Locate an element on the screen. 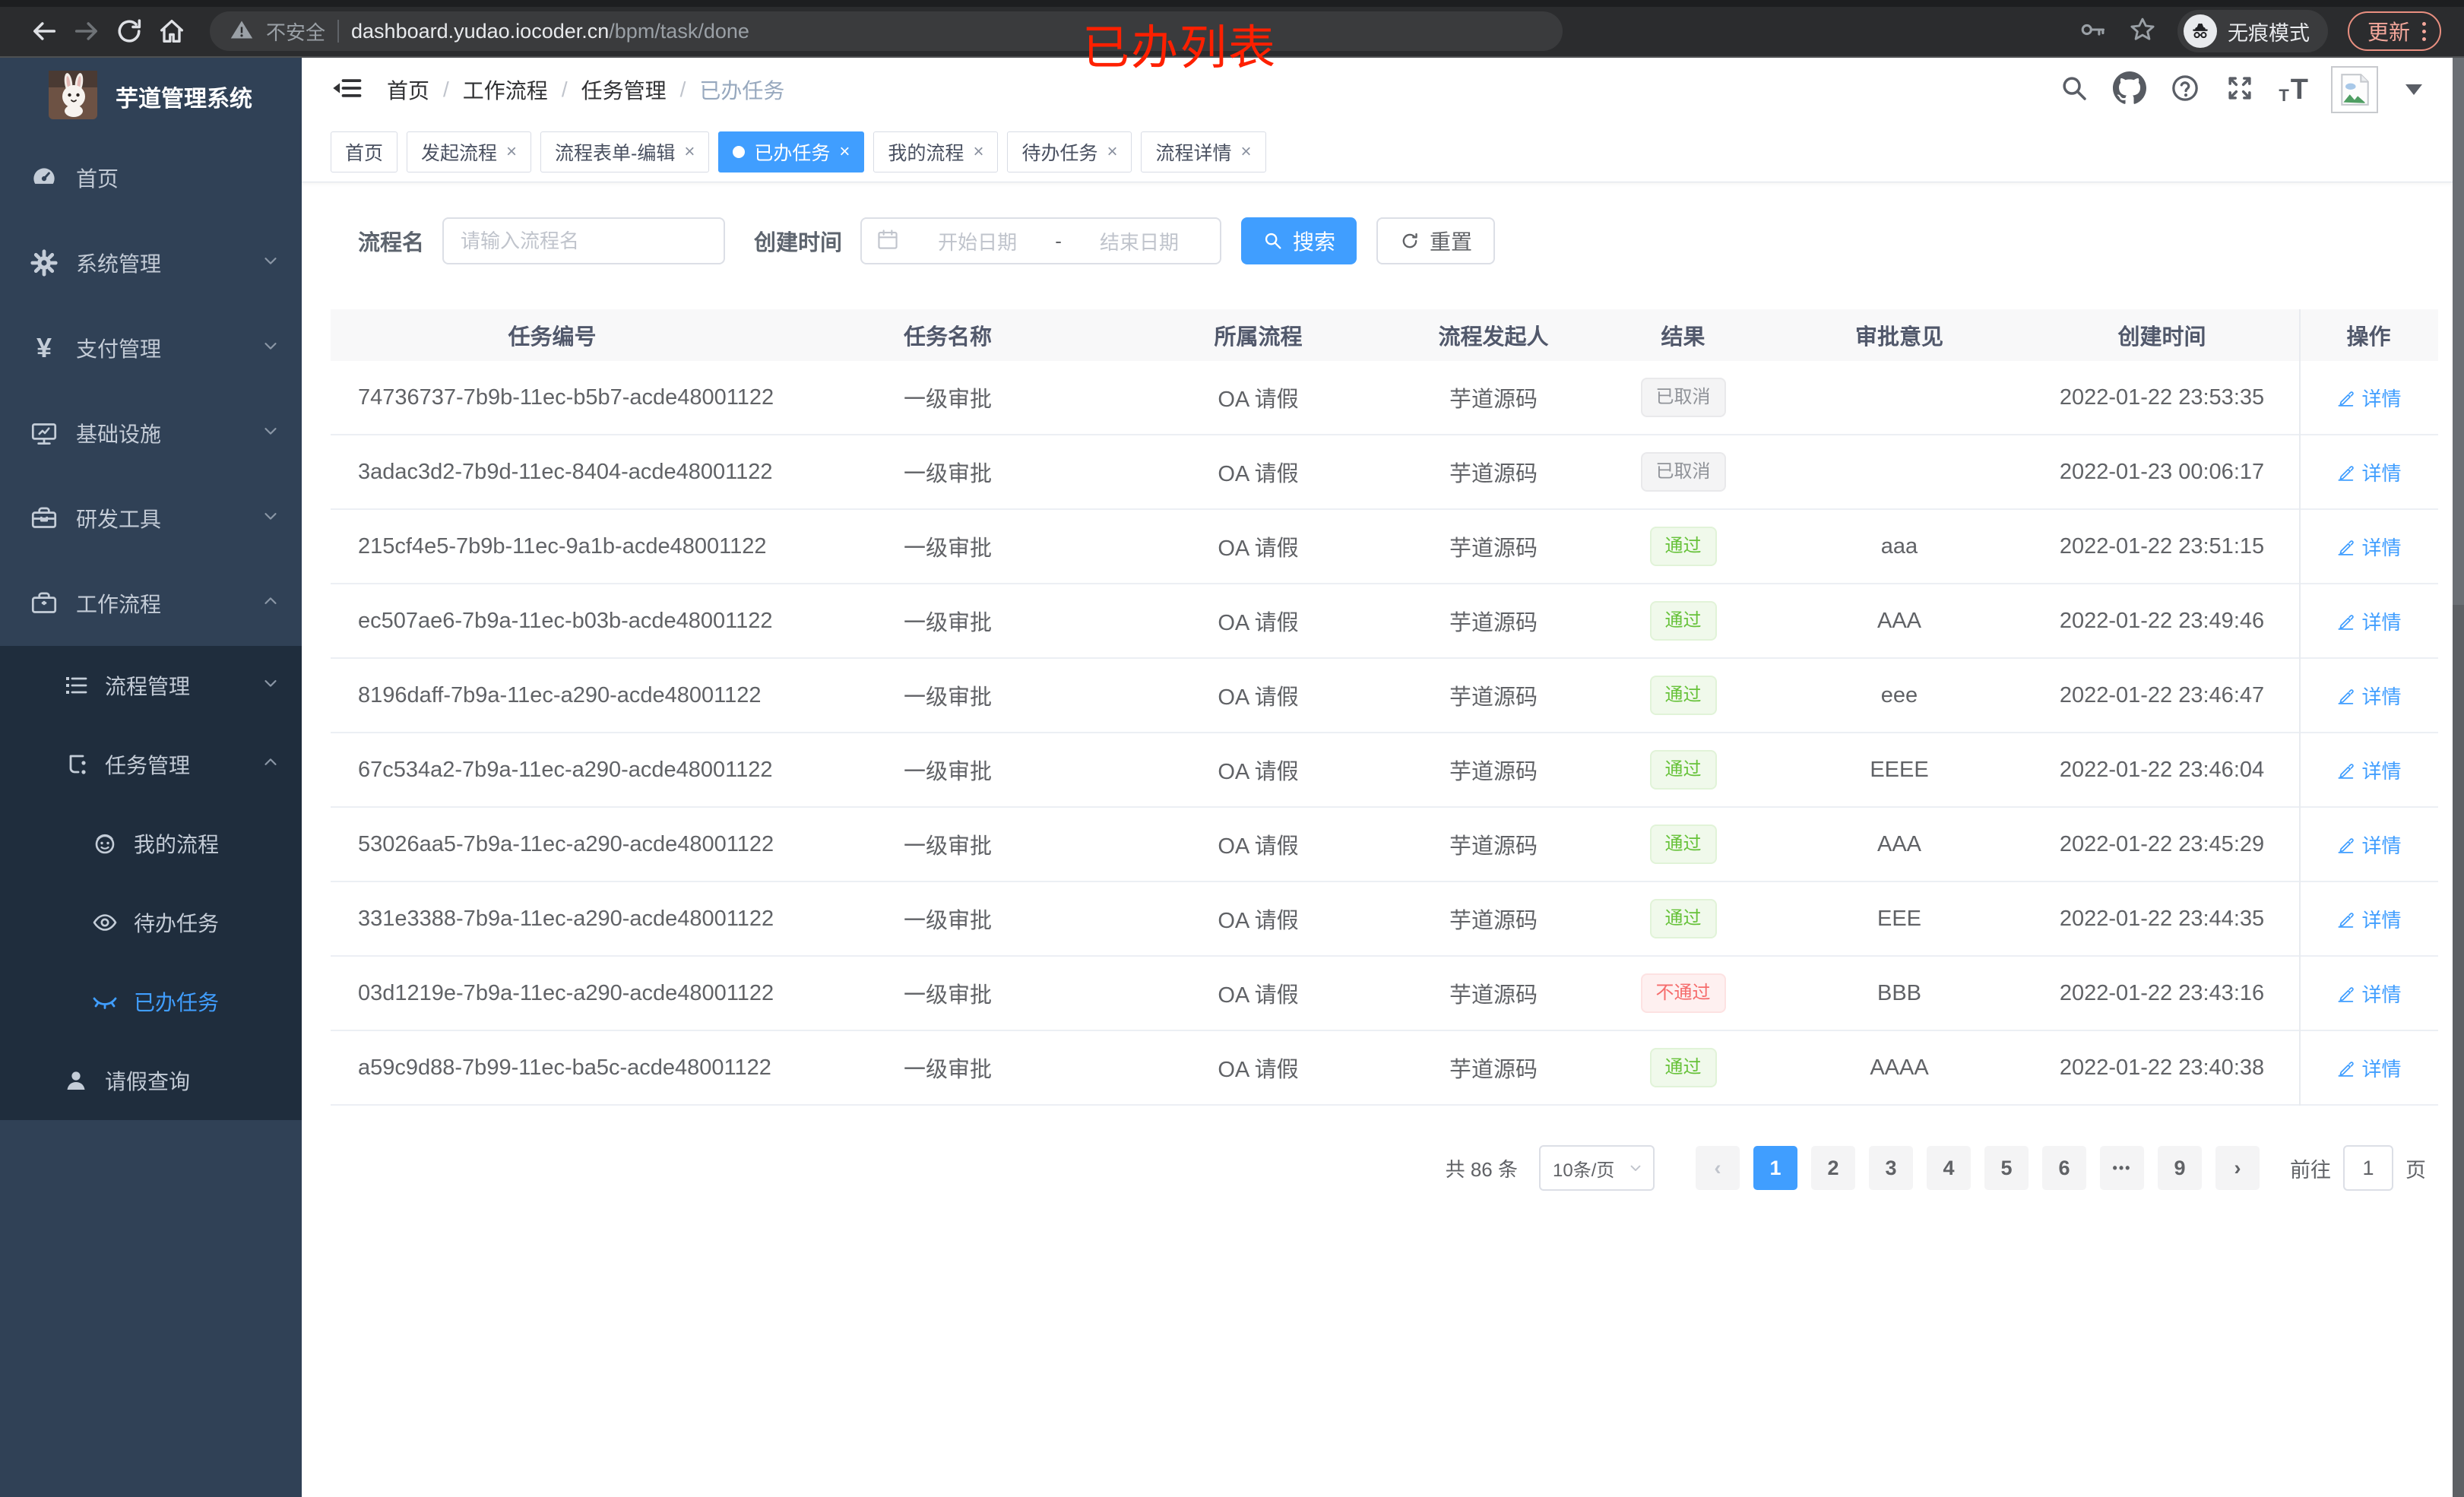 The height and width of the screenshot is (1497, 2464). breadcrumb-workflow: 工作流程 is located at coordinates (505, 89).